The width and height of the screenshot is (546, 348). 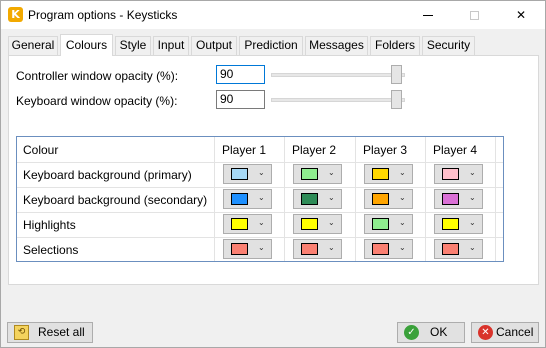 What do you see at coordinates (485, 332) in the screenshot?
I see `cancel-icon: ✕` at bounding box center [485, 332].